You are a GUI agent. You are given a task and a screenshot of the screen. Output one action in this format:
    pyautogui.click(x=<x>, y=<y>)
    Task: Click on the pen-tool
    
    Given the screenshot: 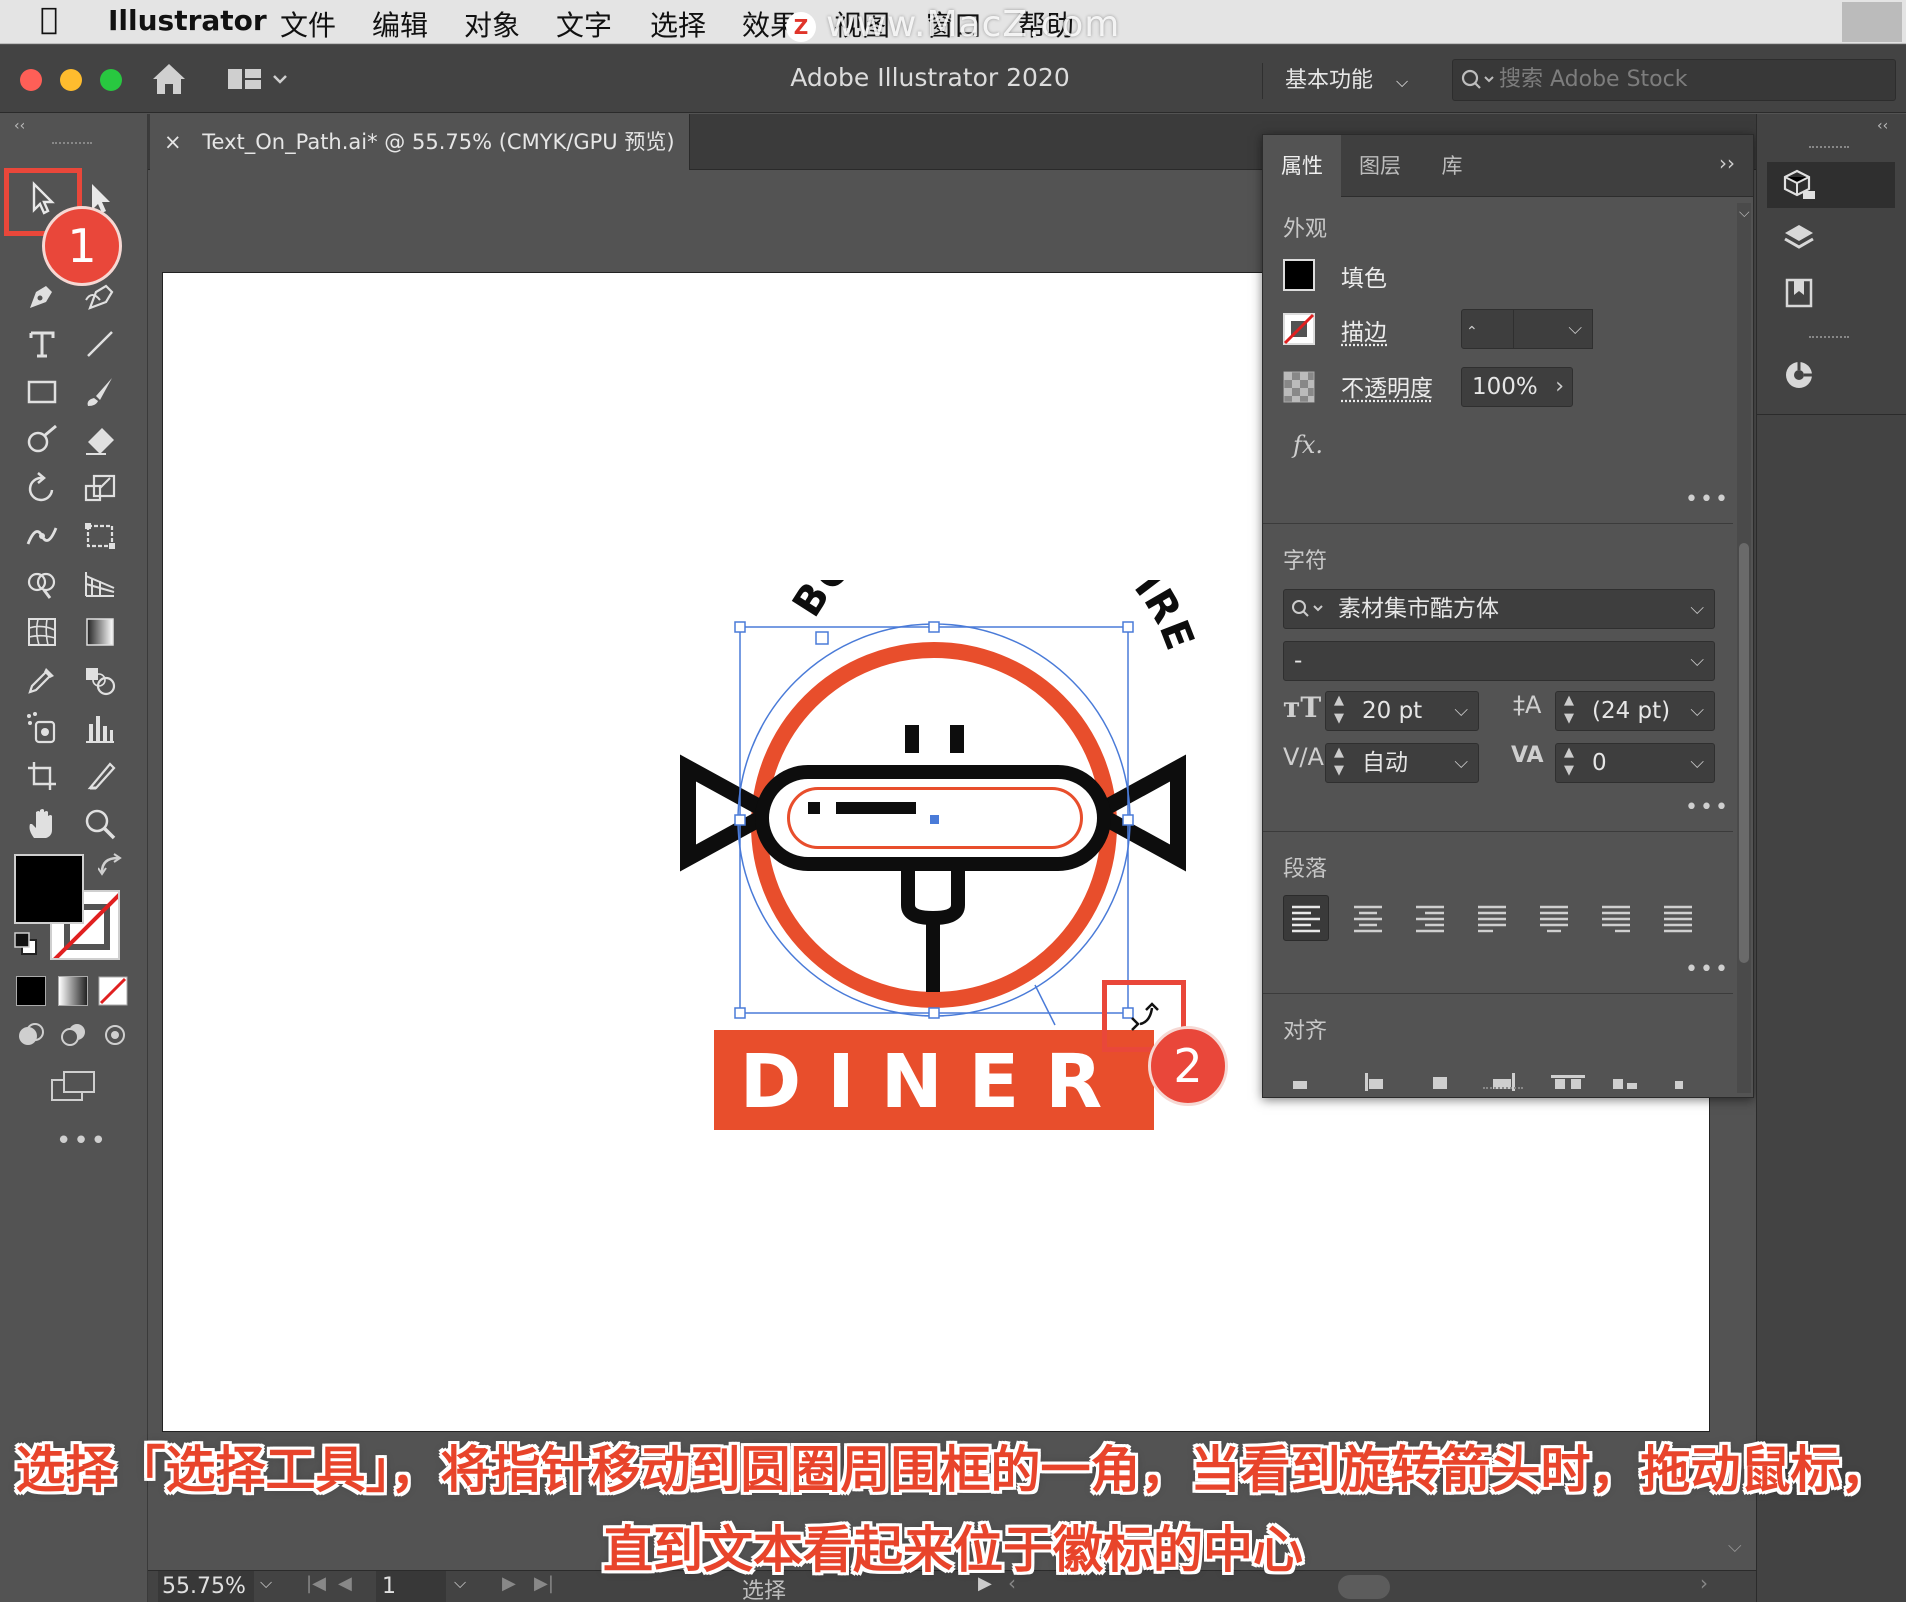 What is the action you would take?
    pyautogui.click(x=42, y=296)
    